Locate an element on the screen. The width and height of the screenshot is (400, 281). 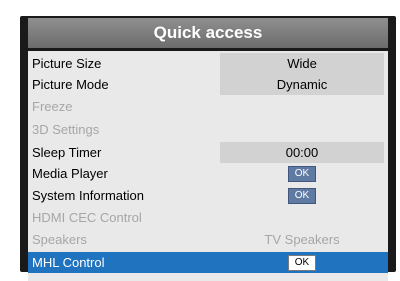
menu-item-label: HDMI CEC Control is located at coordinates (87, 217).